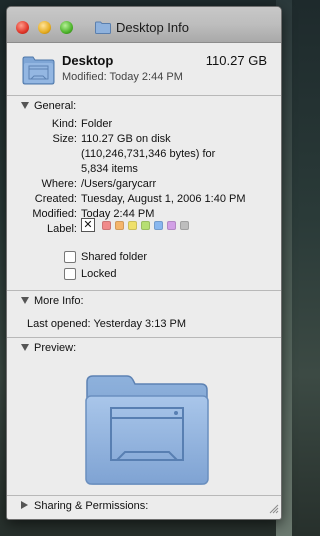  Describe the element at coordinates (24, 505) in the screenshot. I see `triangle-right-icon` at that location.